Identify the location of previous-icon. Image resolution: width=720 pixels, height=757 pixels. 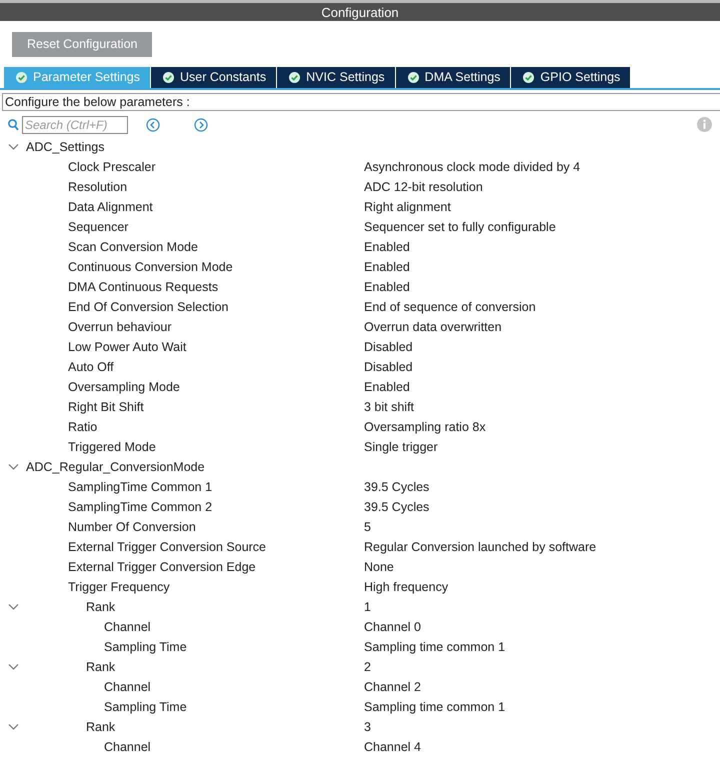
(153, 125).